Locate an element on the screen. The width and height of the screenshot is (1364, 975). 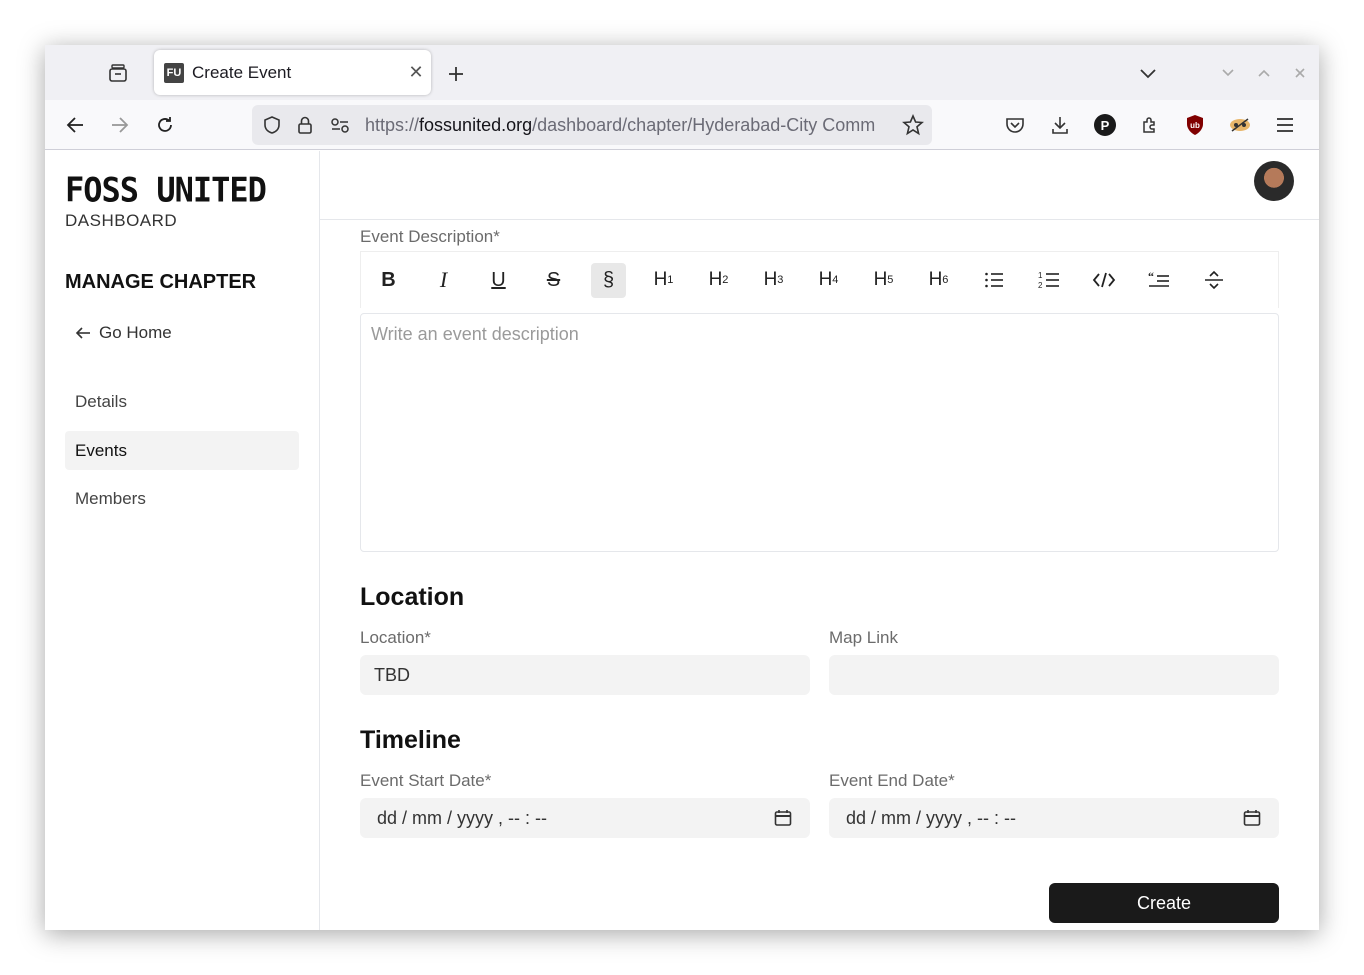
editor-toolbar: B I U S § H1 H2 H3 H4 H5 H6 12 “ is located at coordinates (819, 279).